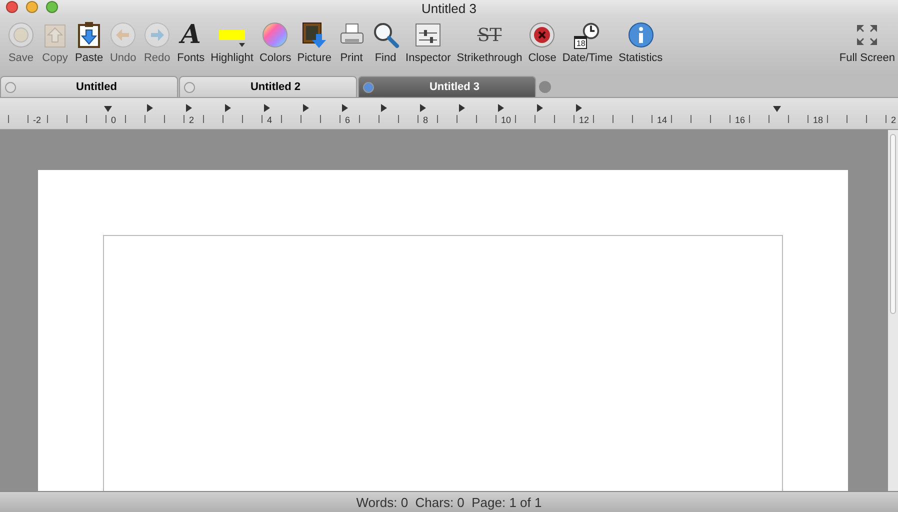 The height and width of the screenshot is (512, 898). Describe the element at coordinates (584, 120) in the screenshot. I see `ruler-number: 12` at that location.